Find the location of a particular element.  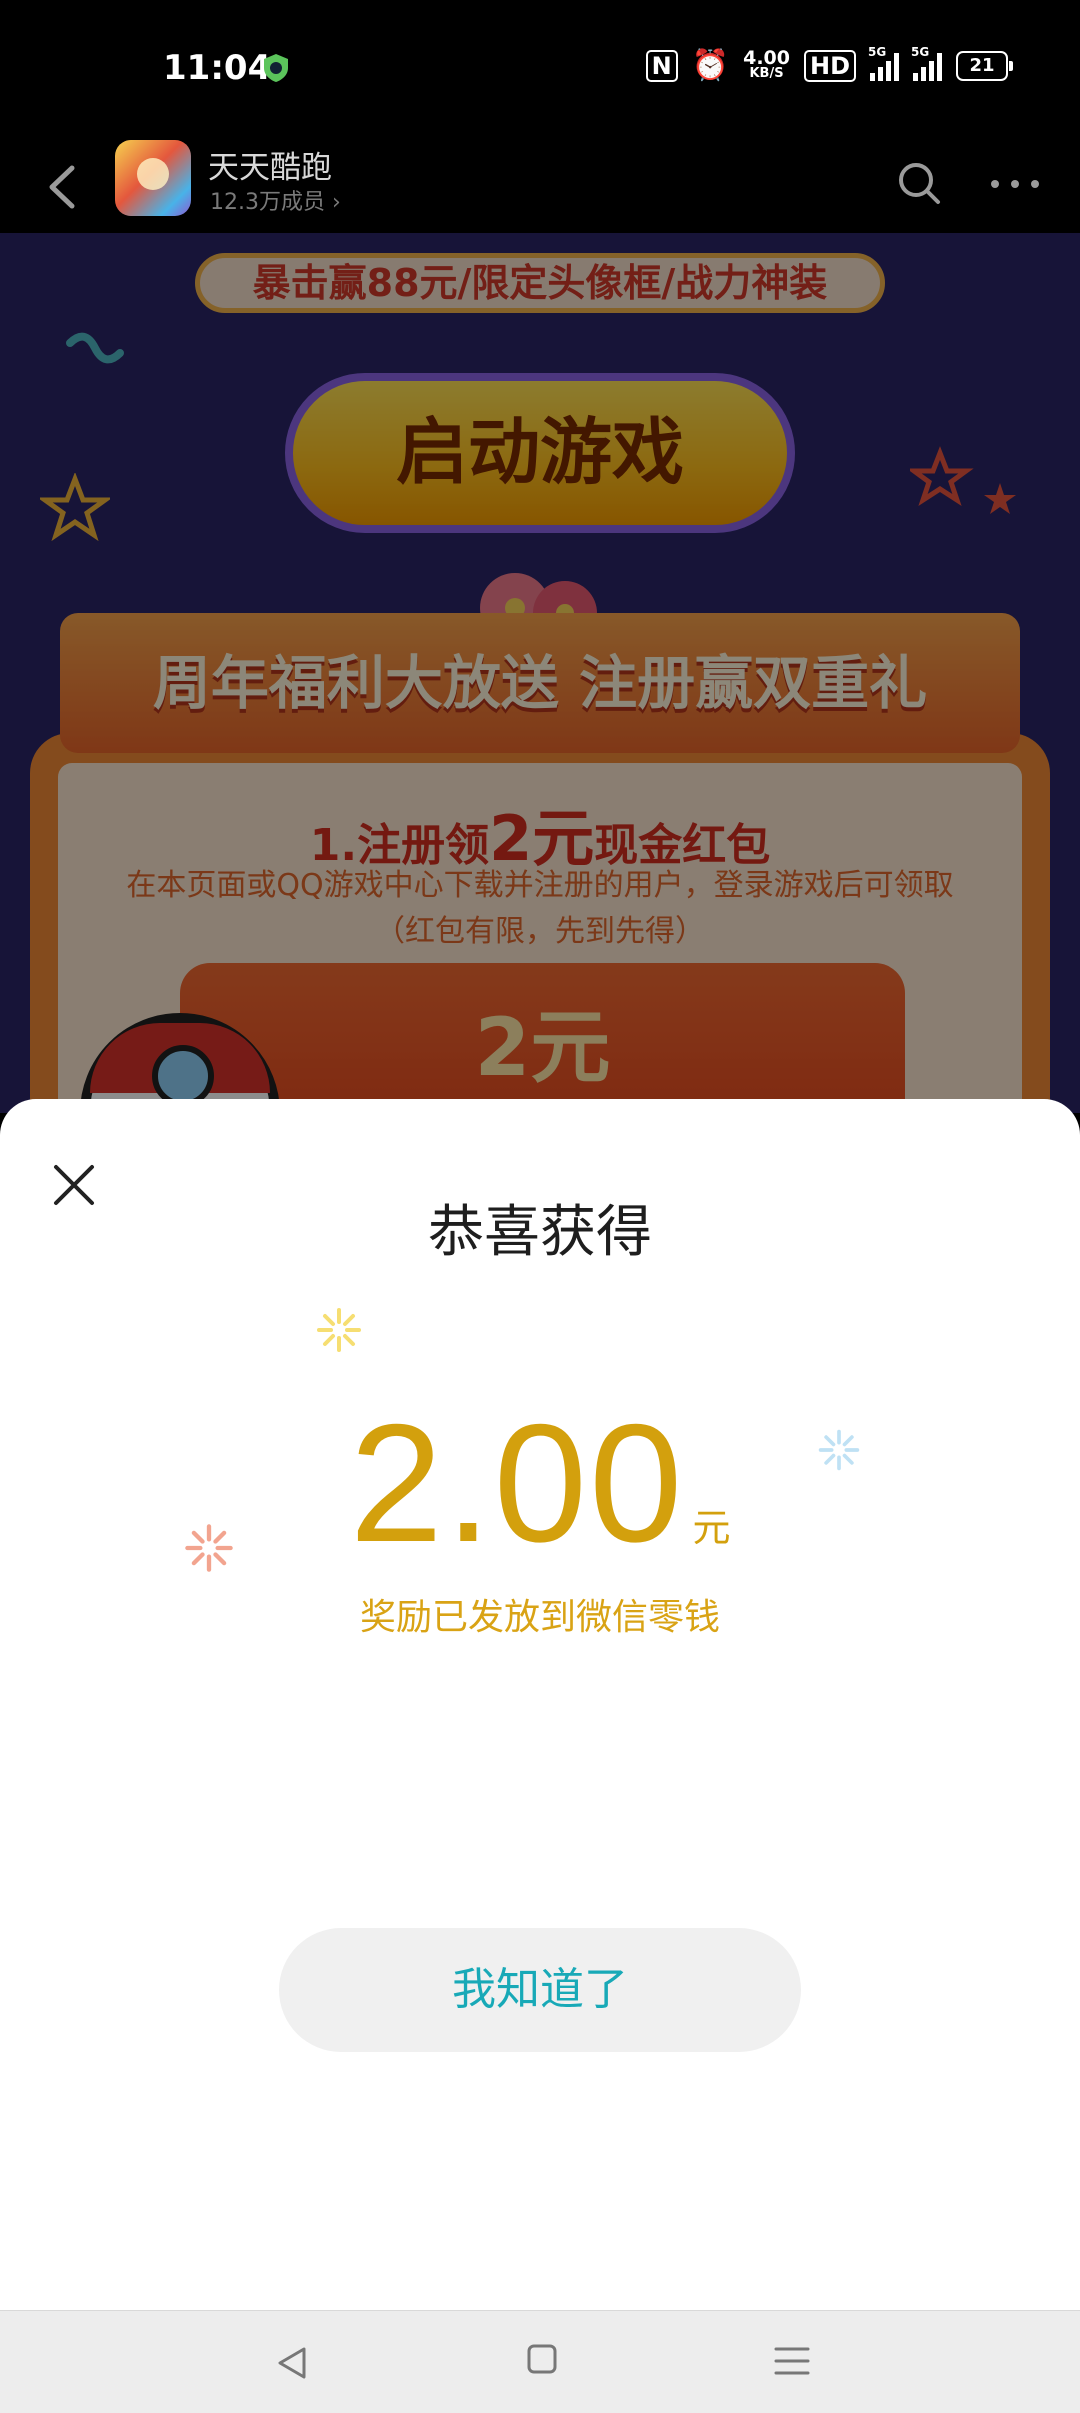

app-header: 天天酷跑 12.3万成员 › is located at coordinates (540, 186).